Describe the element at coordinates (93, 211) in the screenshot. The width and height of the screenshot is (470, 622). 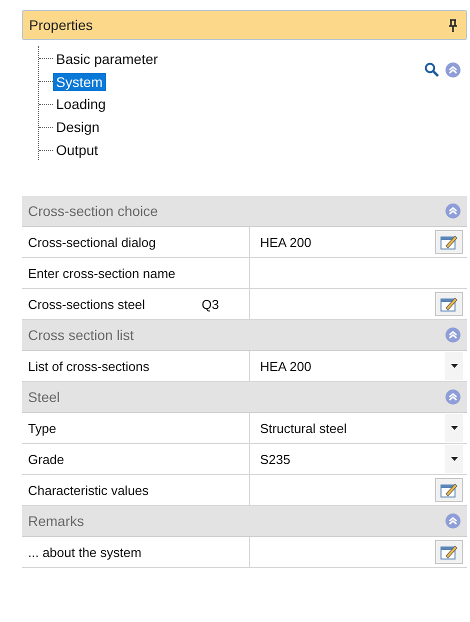
I see `section-title: Cross-section choice` at that location.